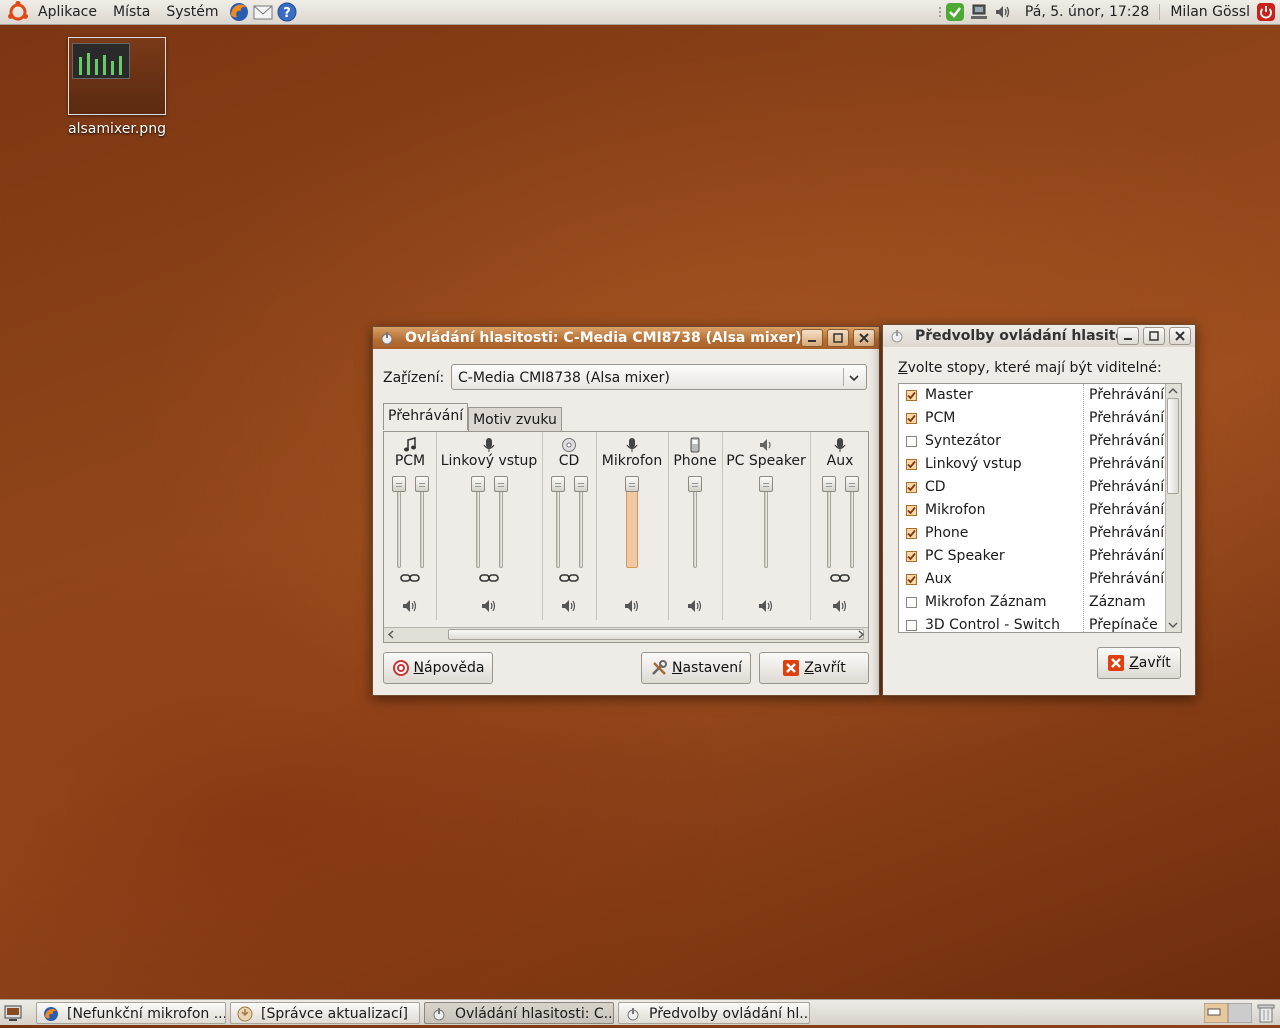  What do you see at coordinates (1040, 579) in the screenshot?
I see `track-row: Aux Přehrávání` at bounding box center [1040, 579].